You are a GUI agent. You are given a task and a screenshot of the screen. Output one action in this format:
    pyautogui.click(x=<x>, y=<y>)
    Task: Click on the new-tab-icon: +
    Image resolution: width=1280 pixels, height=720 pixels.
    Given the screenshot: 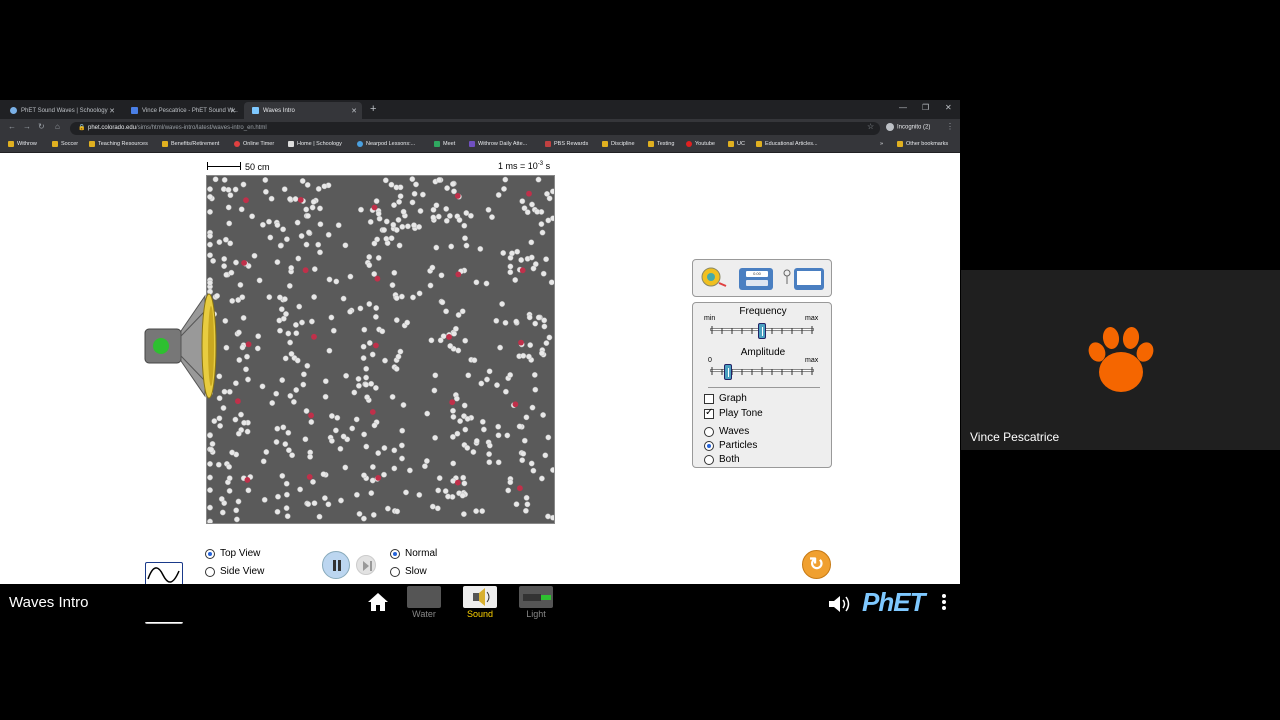 What is the action you would take?
    pyautogui.click(x=373, y=109)
    